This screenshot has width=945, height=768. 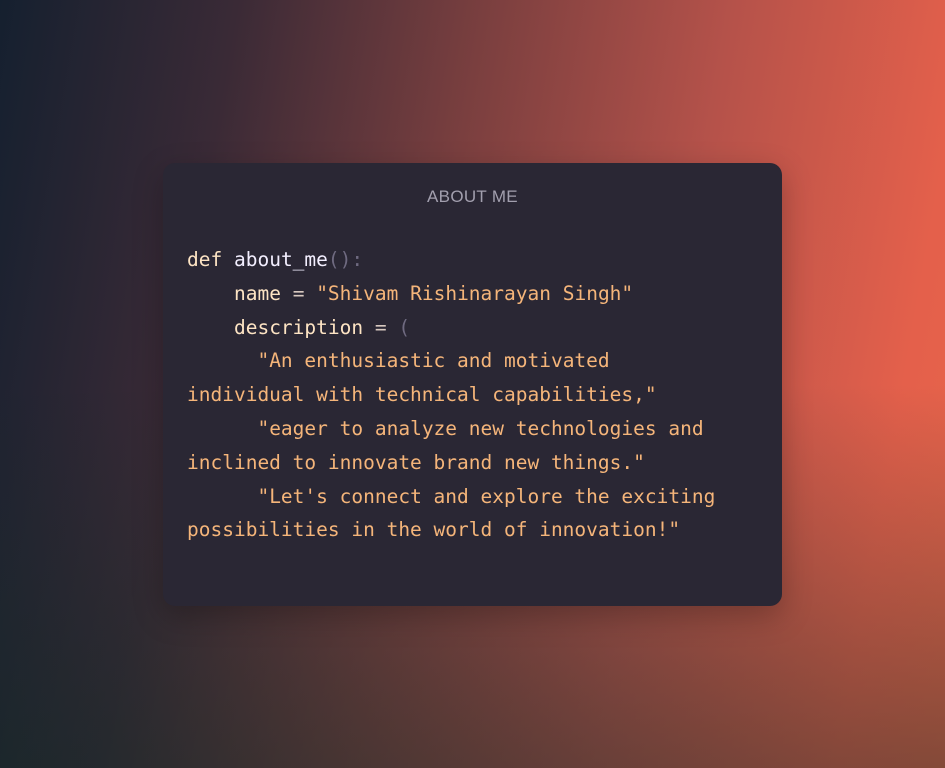 I want to click on code-line-description: description = (, so click(x=474, y=328).